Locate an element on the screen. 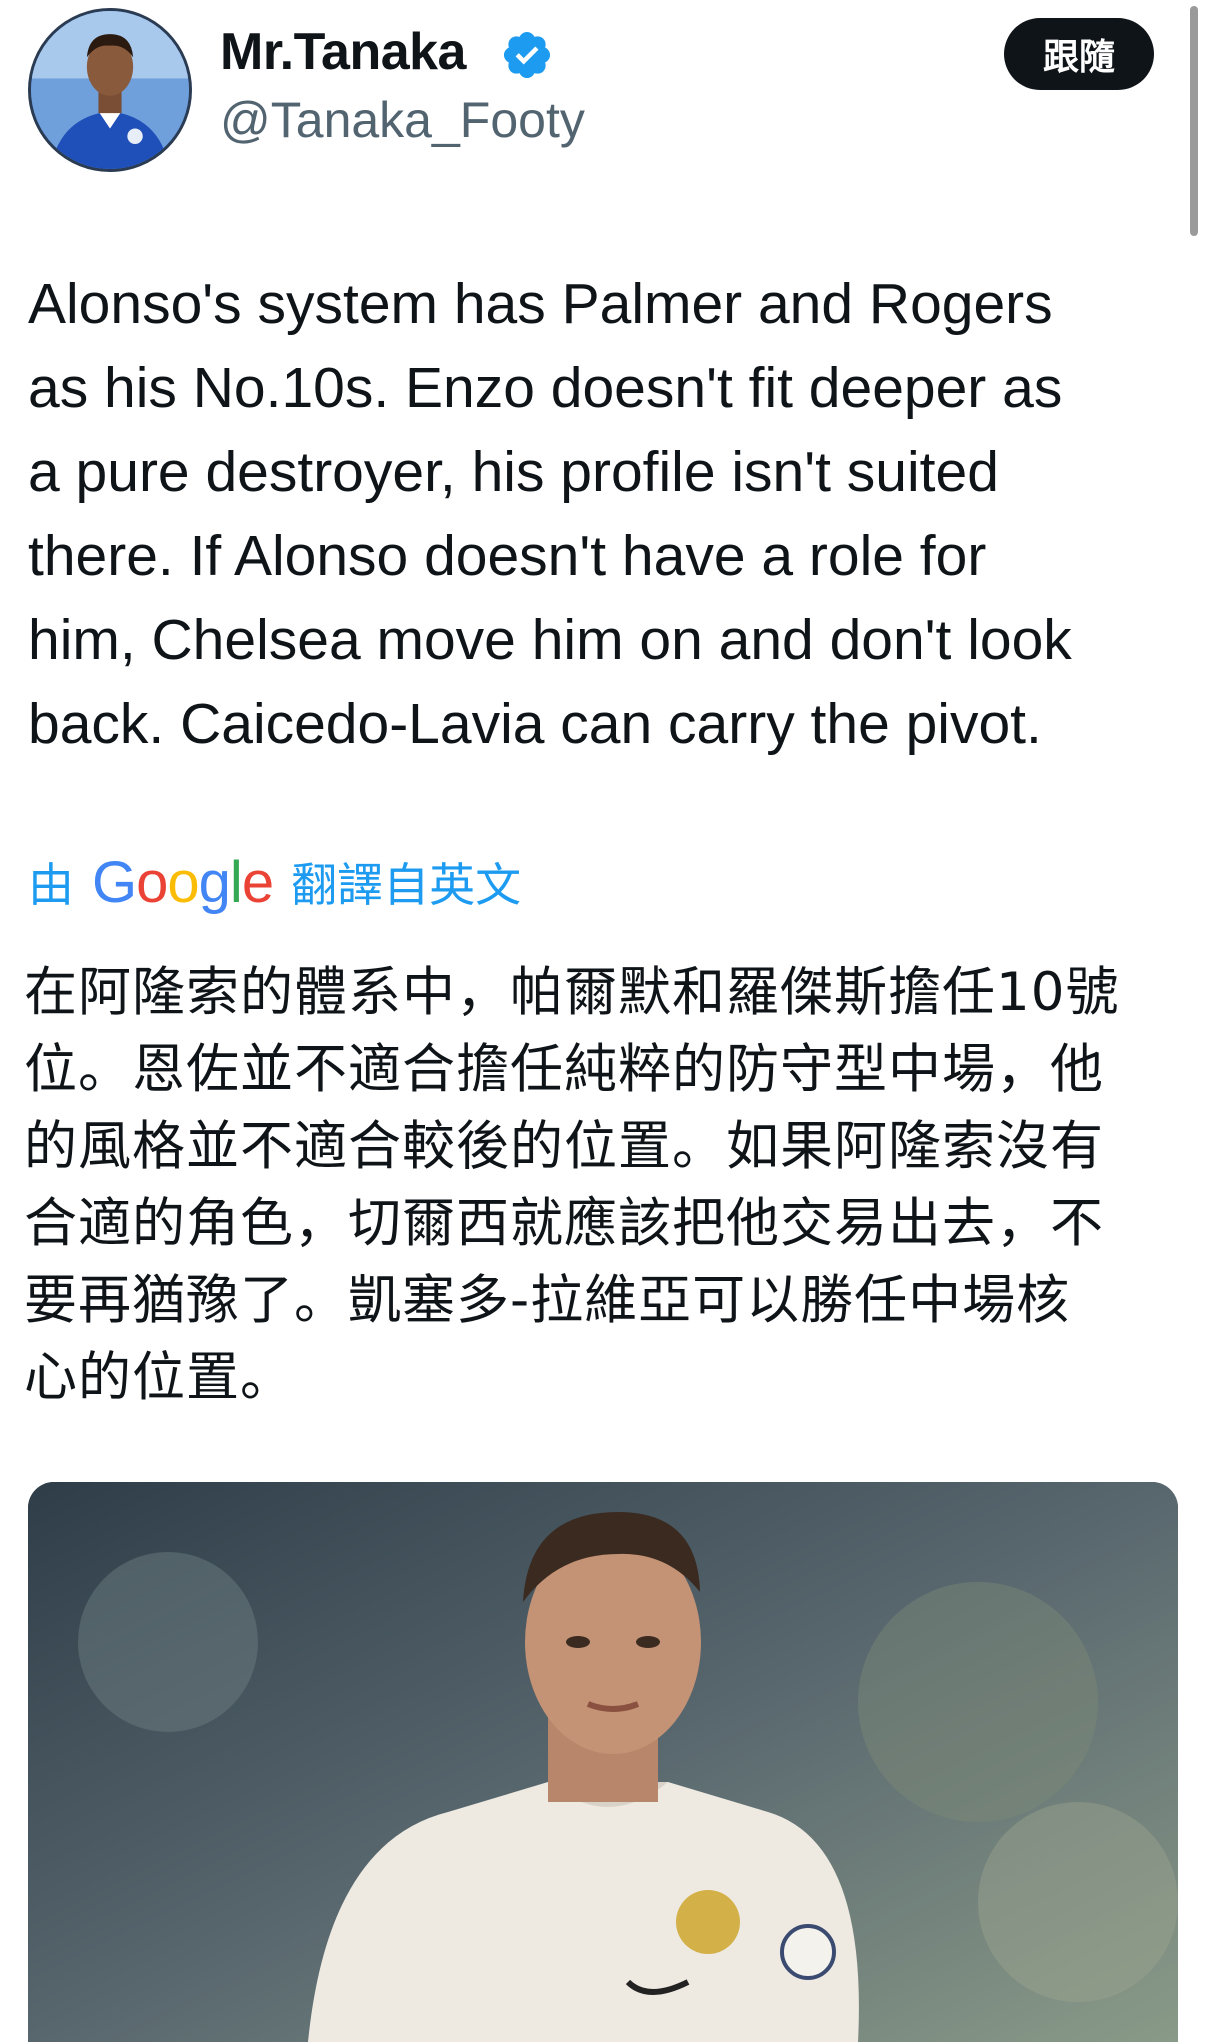  google-logo: Google is located at coordinates (183, 882).